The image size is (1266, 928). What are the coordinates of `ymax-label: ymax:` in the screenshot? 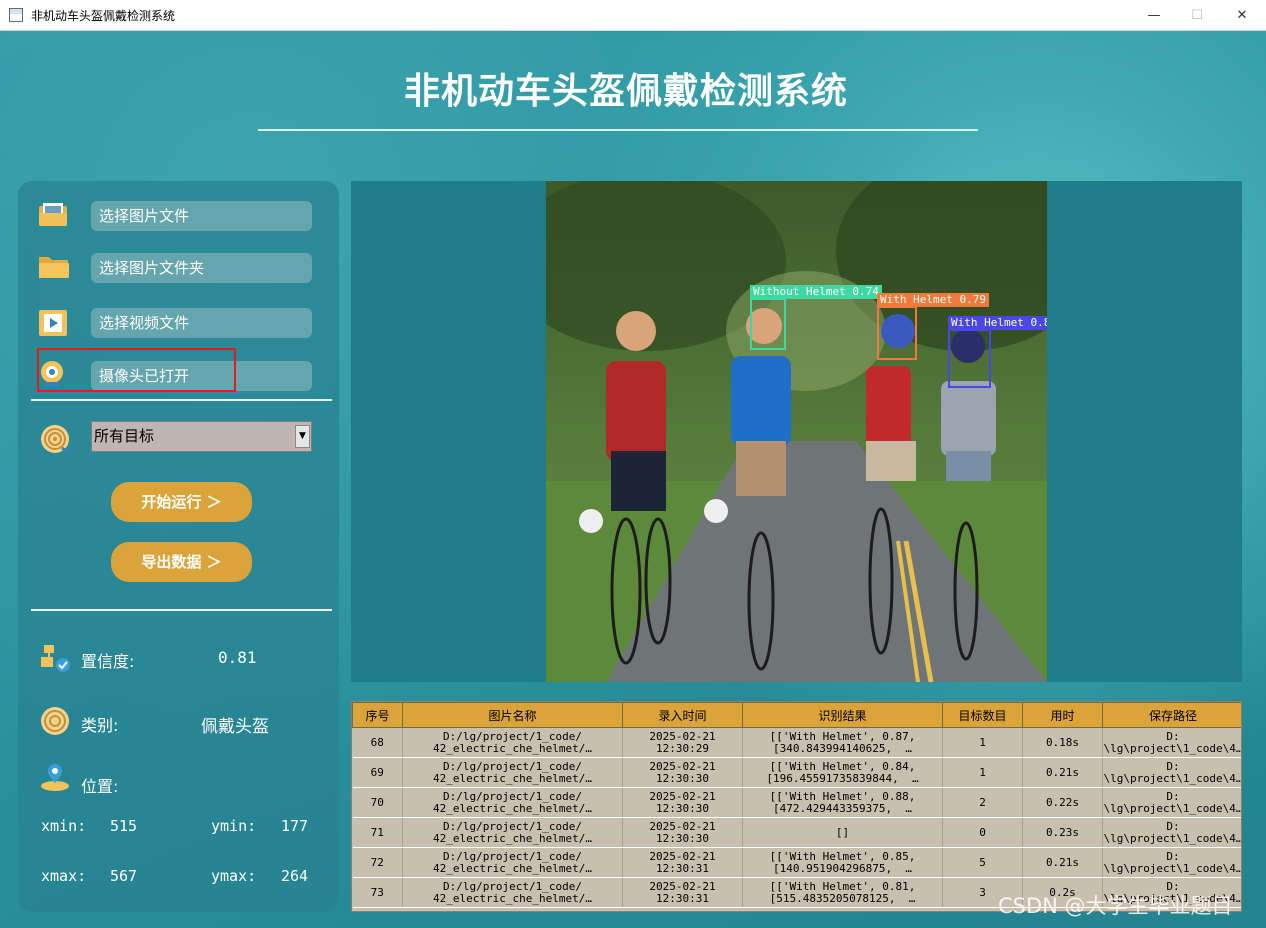 It's located at (234, 876).